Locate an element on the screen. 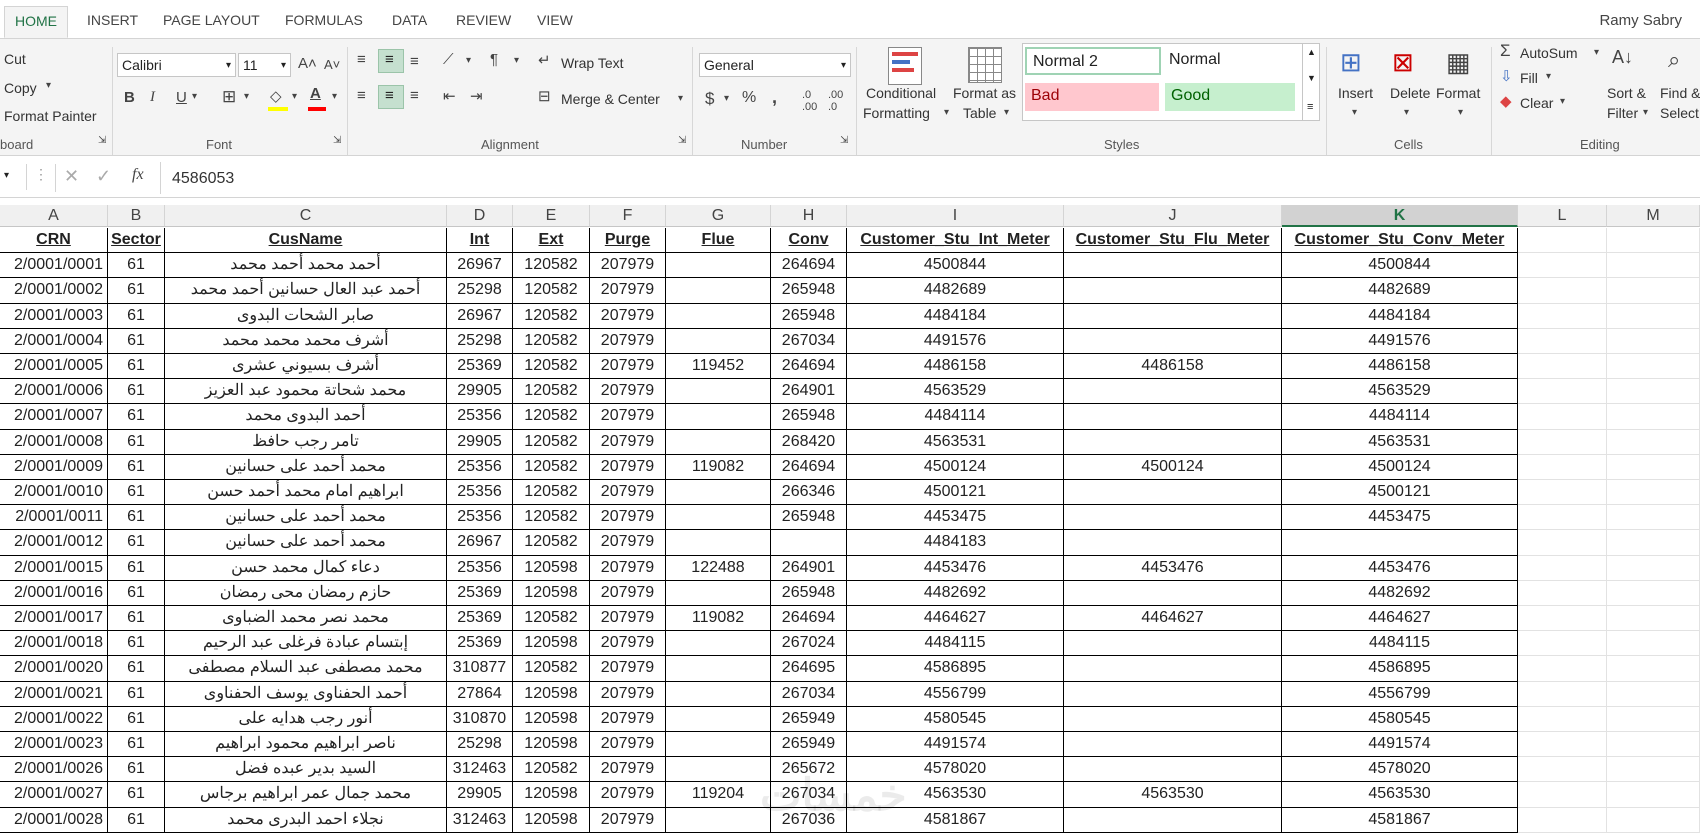  table-cell: 264694 is located at coordinates (809, 265).